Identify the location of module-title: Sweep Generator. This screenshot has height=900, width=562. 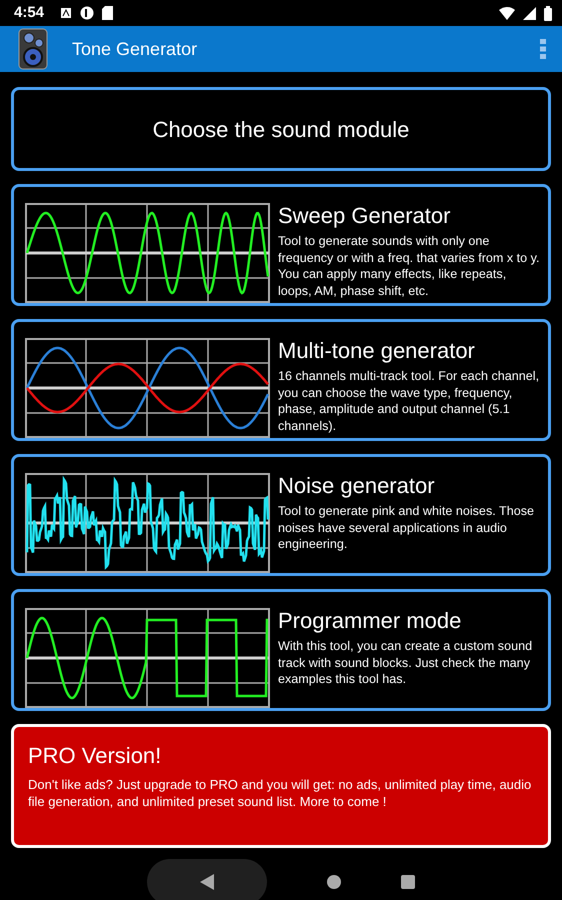
(365, 216).